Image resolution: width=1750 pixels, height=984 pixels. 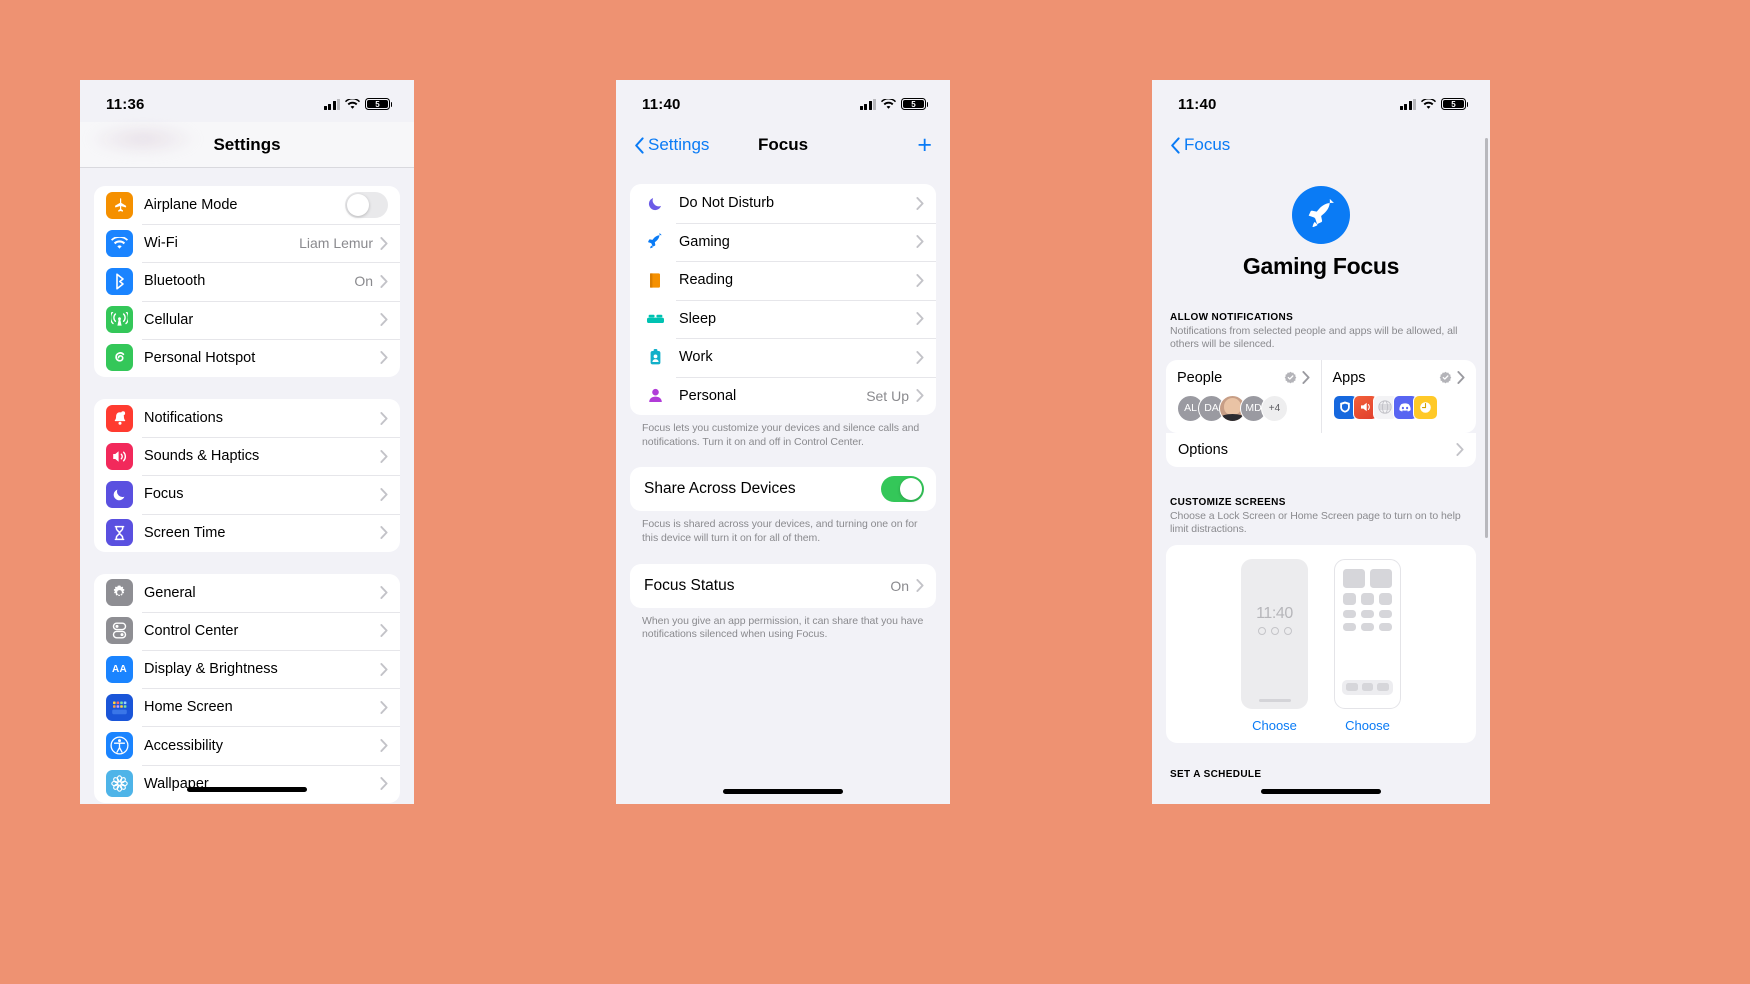 I want to click on back-button-settings: Settings, so click(x=671, y=145).